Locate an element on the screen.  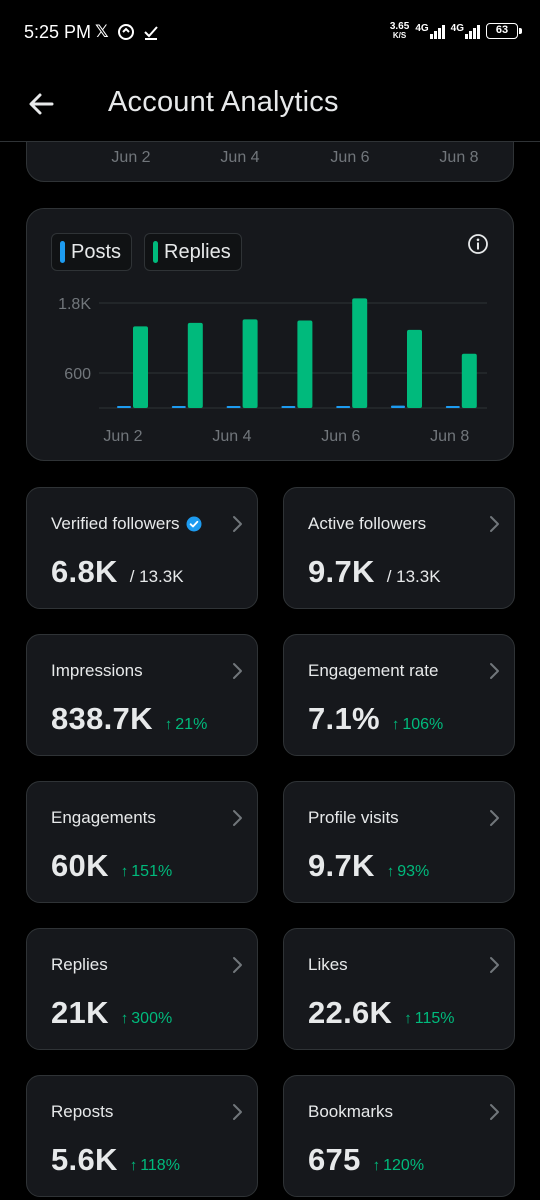
sync-icon is located at coordinates (125, 32).